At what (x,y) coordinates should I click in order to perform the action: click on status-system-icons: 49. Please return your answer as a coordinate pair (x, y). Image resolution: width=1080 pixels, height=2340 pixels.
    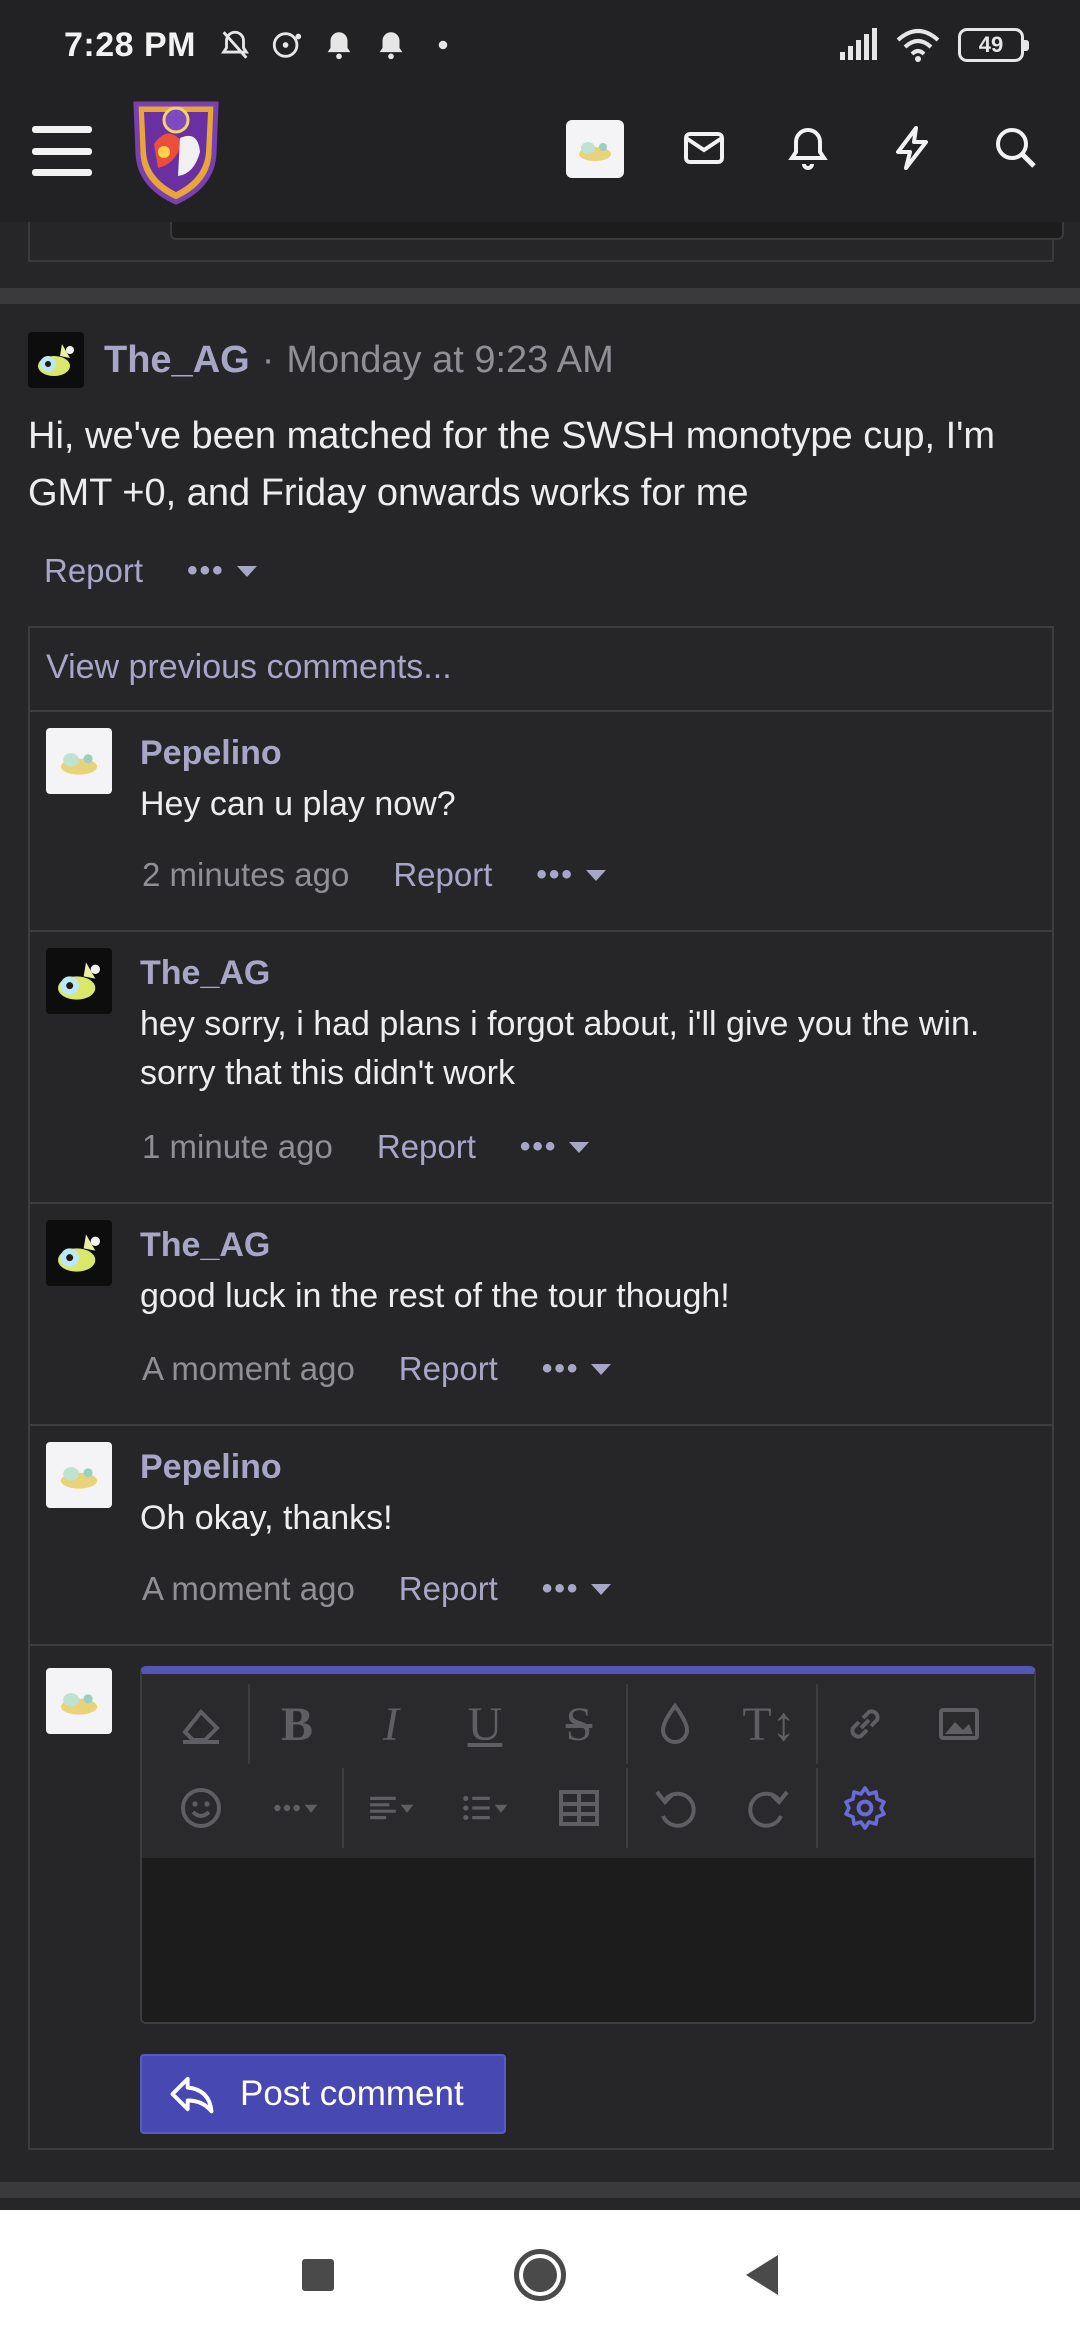
    Looking at the image, I should click on (933, 45).